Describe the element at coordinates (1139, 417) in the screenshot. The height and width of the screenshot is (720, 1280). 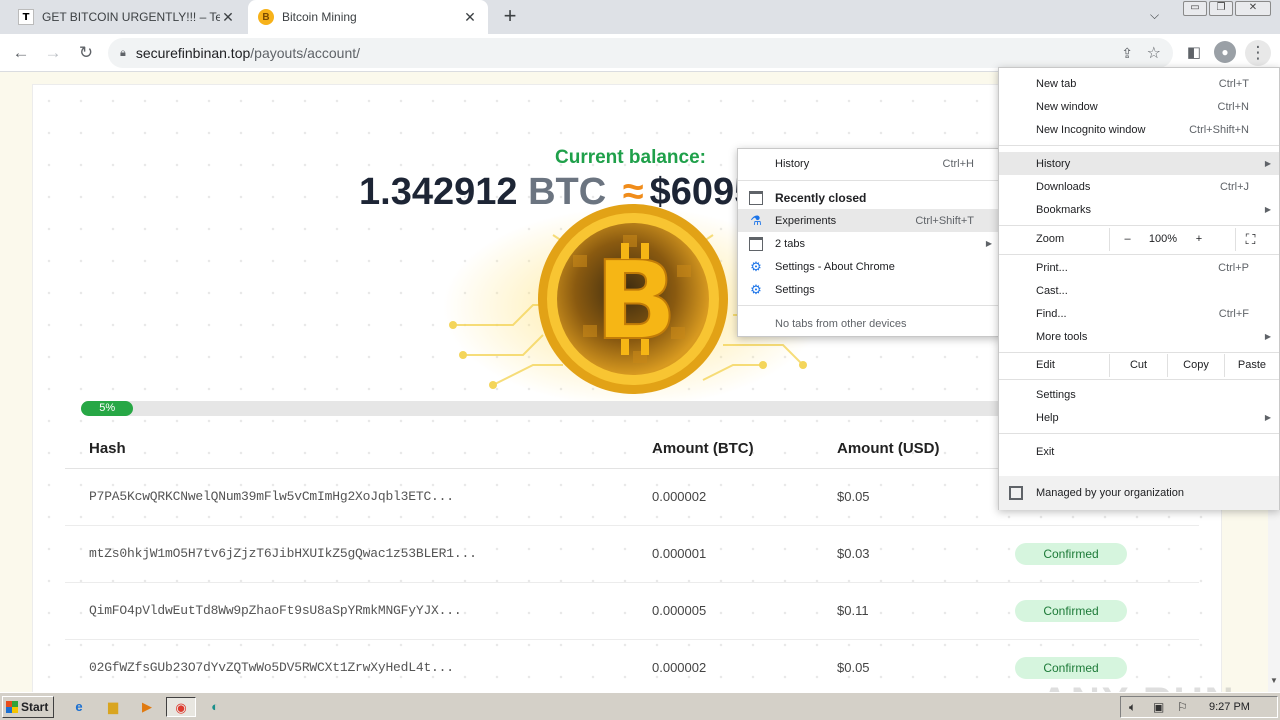
I see `help-menu-item: Help ▶` at that location.